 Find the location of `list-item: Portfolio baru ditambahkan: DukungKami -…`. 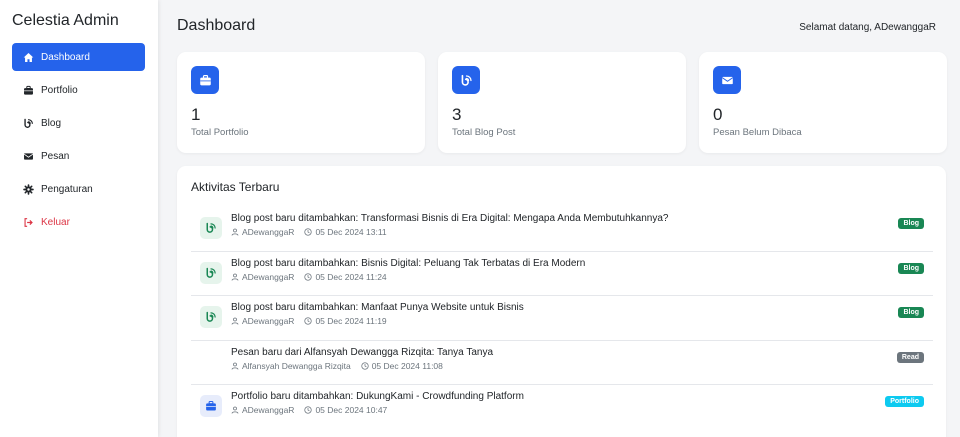

list-item: Portfolio baru ditambahkan: DukungKami -… is located at coordinates (562, 407).